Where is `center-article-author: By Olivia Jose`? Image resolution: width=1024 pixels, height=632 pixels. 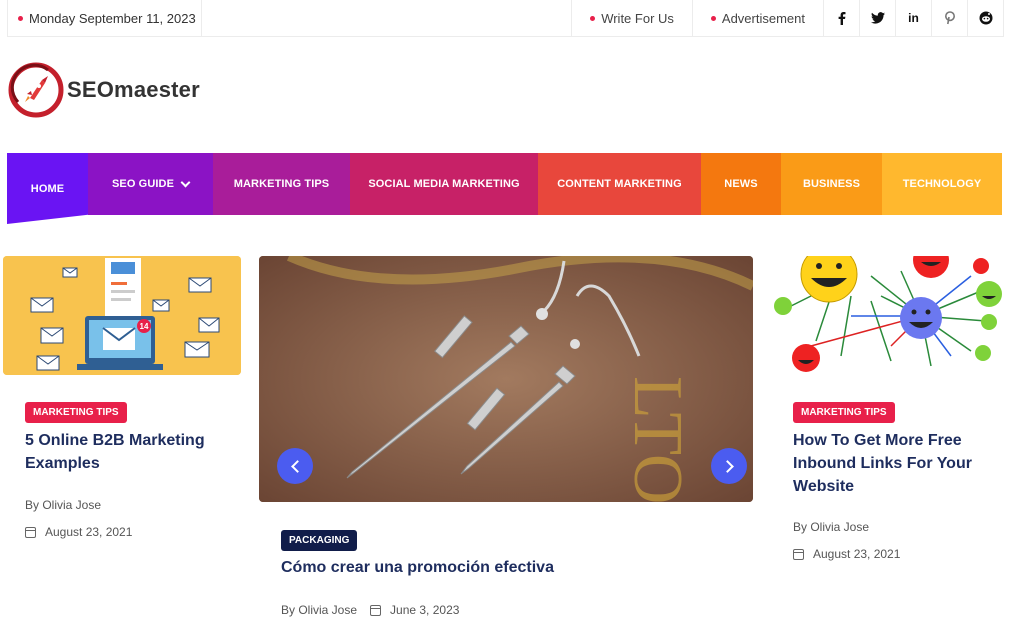
center-article-author: By Olivia Jose is located at coordinates (319, 610).